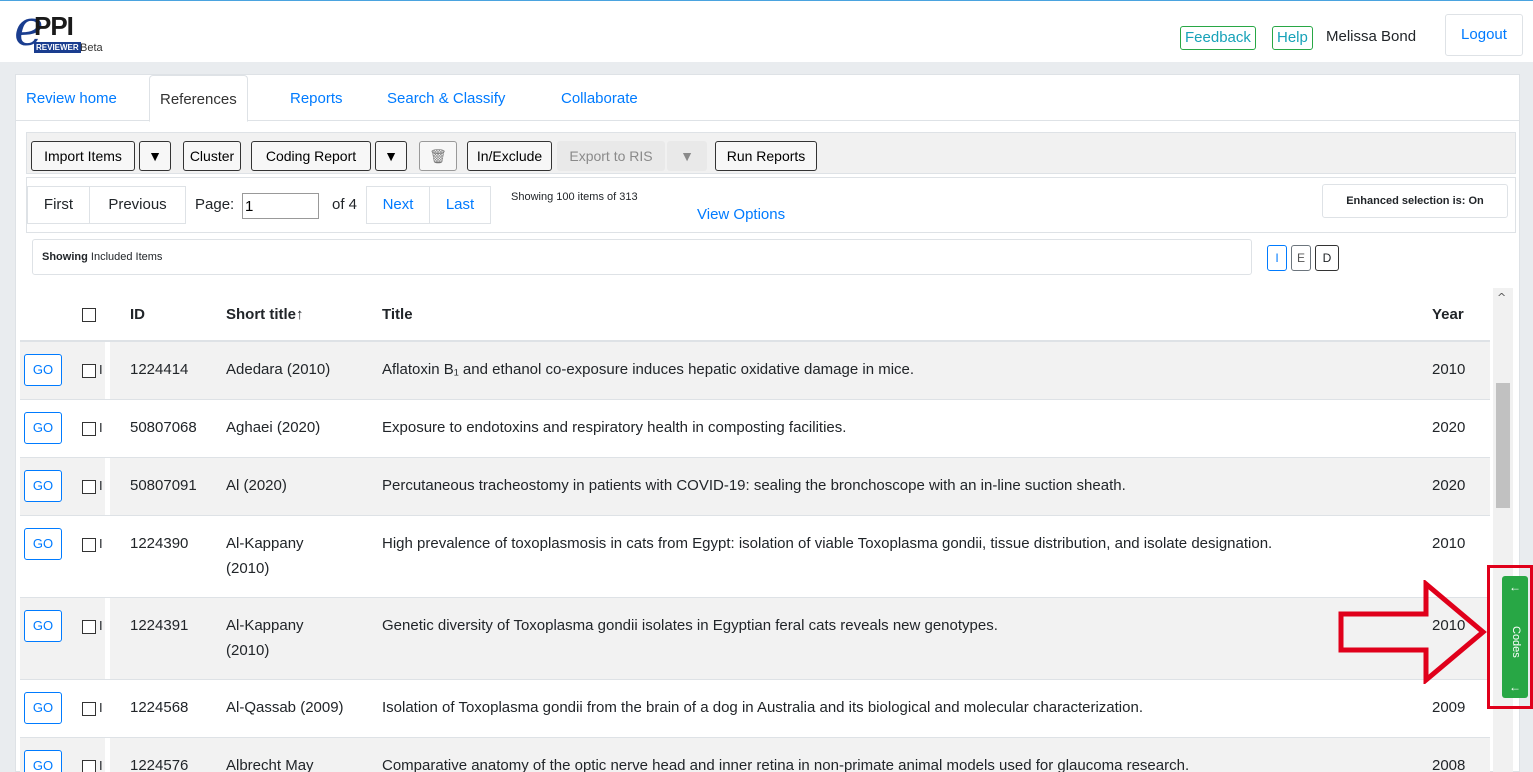 Image resolution: width=1533 pixels, height=772 pixels. I want to click on table-header: ID Short title↑ Title Year, so click(755, 315).